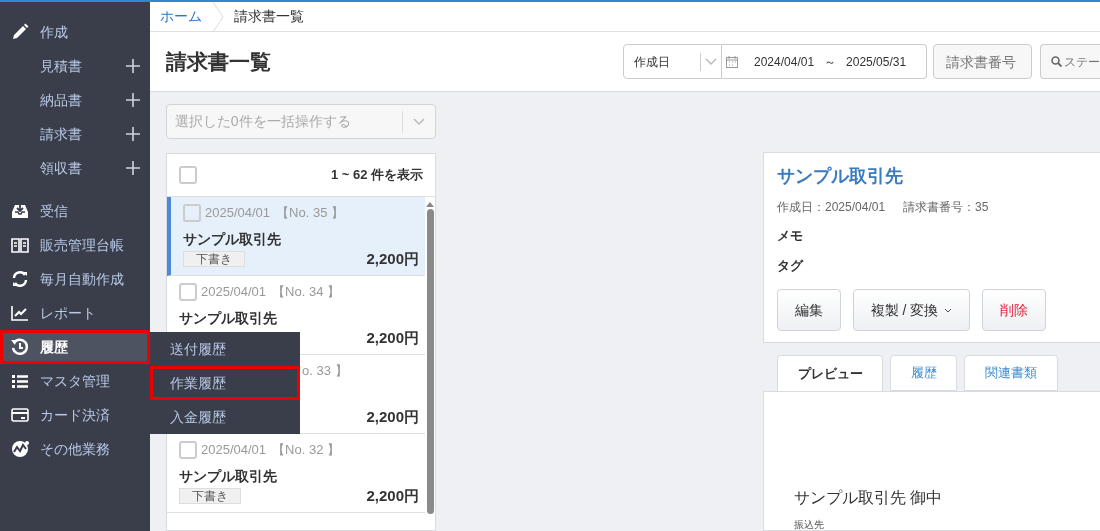  What do you see at coordinates (790, 265) in the screenshot?
I see `field-label: タグ` at bounding box center [790, 265].